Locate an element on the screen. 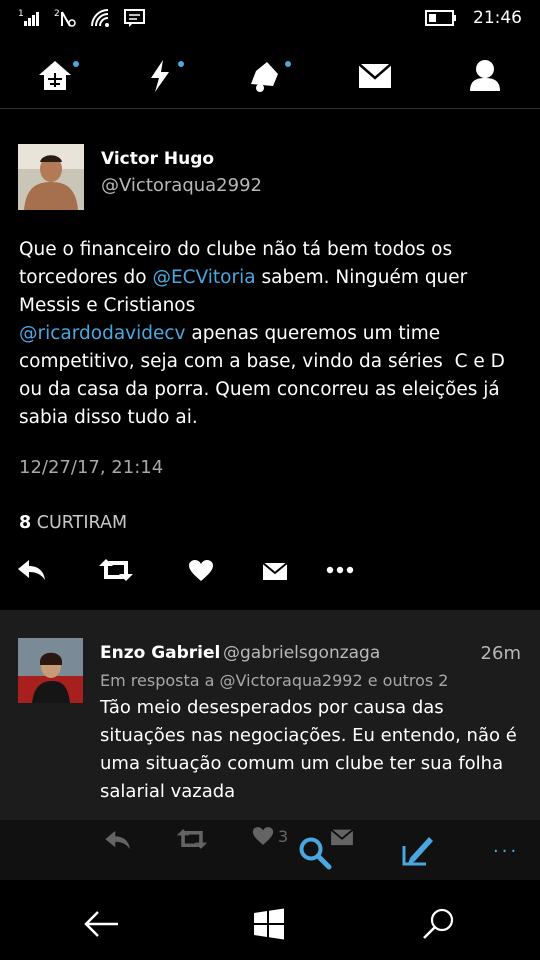  sim2-signal-icon: 2 is located at coordinates (66, 18).